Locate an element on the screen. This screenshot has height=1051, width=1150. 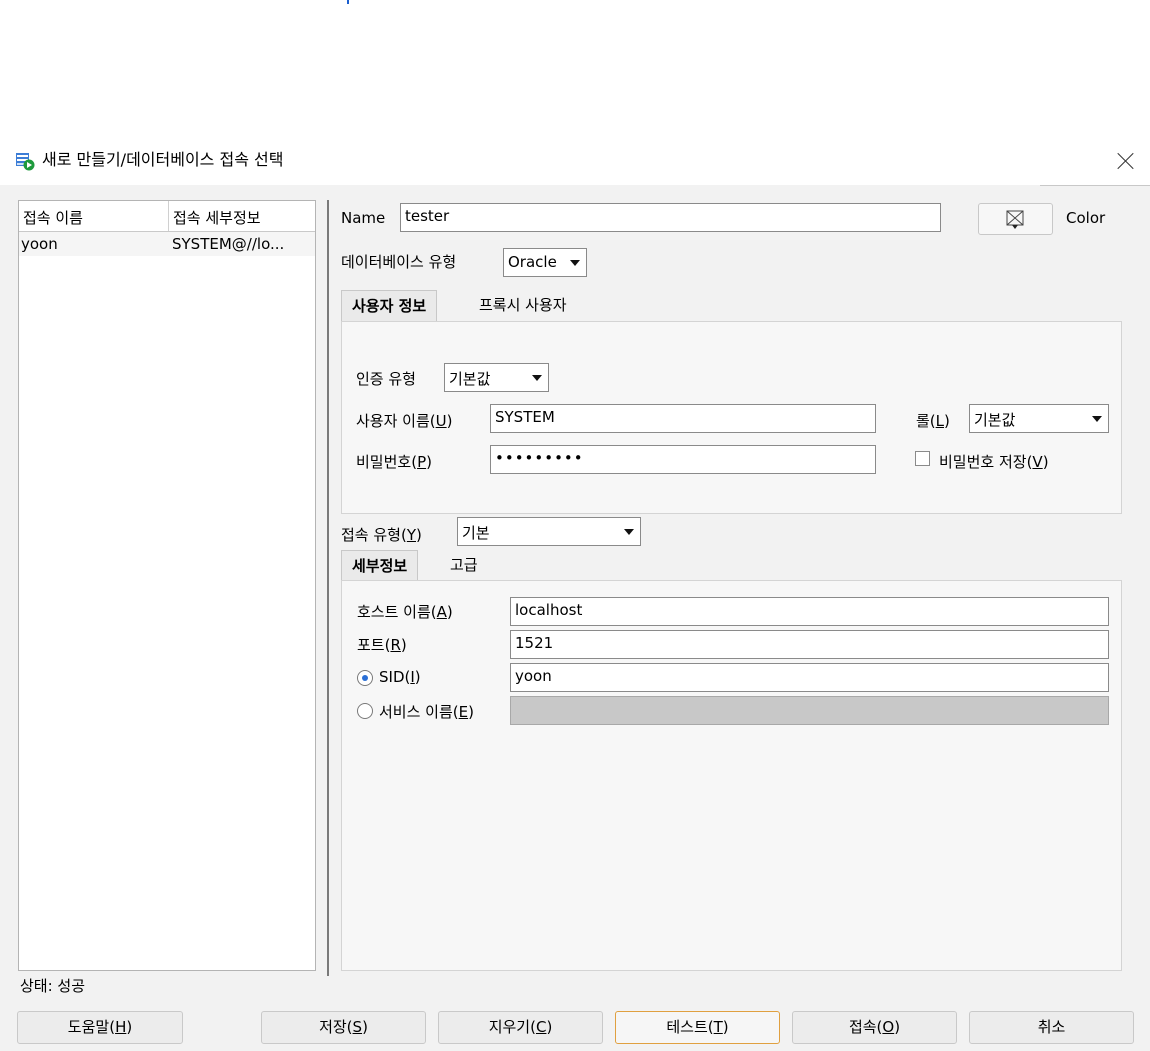
conn-type-value: 기본 is located at coordinates (476, 533).